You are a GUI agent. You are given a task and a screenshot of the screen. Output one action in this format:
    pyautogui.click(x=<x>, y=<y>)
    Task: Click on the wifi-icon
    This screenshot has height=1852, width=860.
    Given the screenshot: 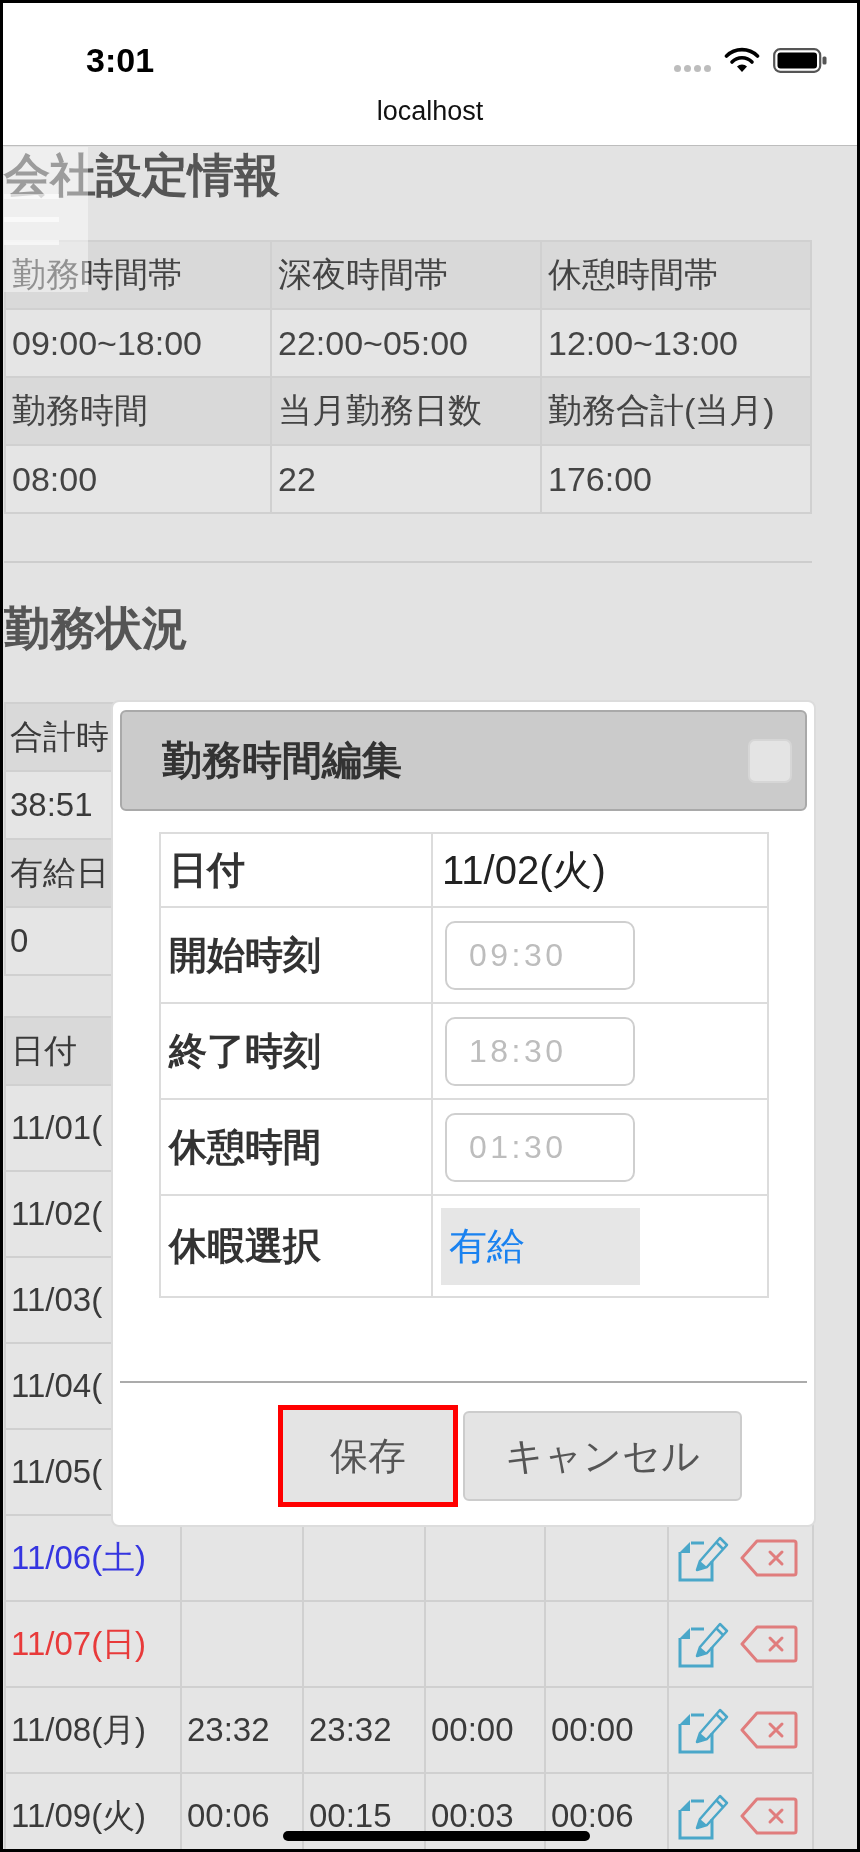 What is the action you would take?
    pyautogui.click(x=742, y=60)
    